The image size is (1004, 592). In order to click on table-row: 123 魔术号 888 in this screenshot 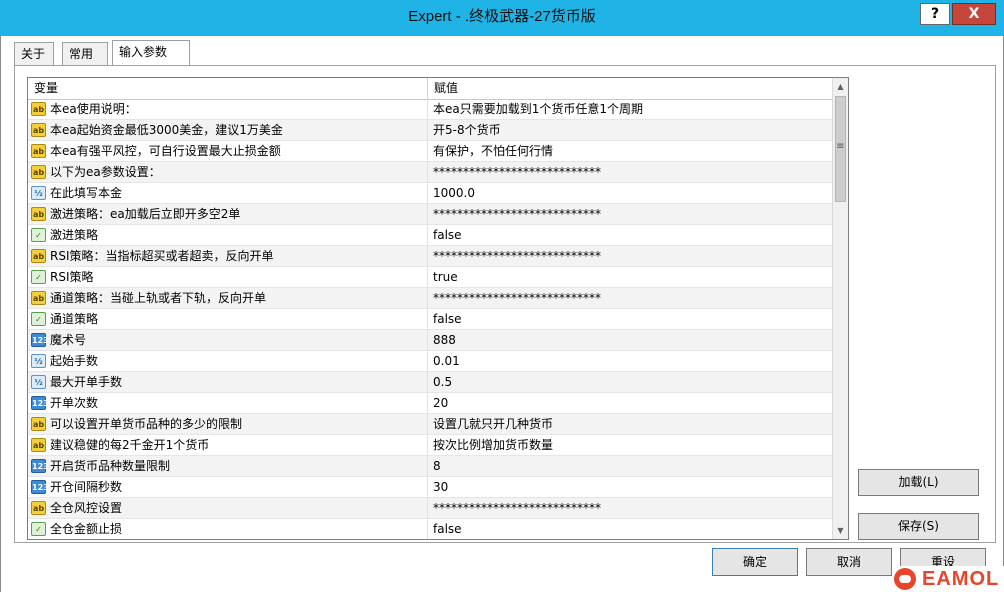, I will do `click(430, 340)`.